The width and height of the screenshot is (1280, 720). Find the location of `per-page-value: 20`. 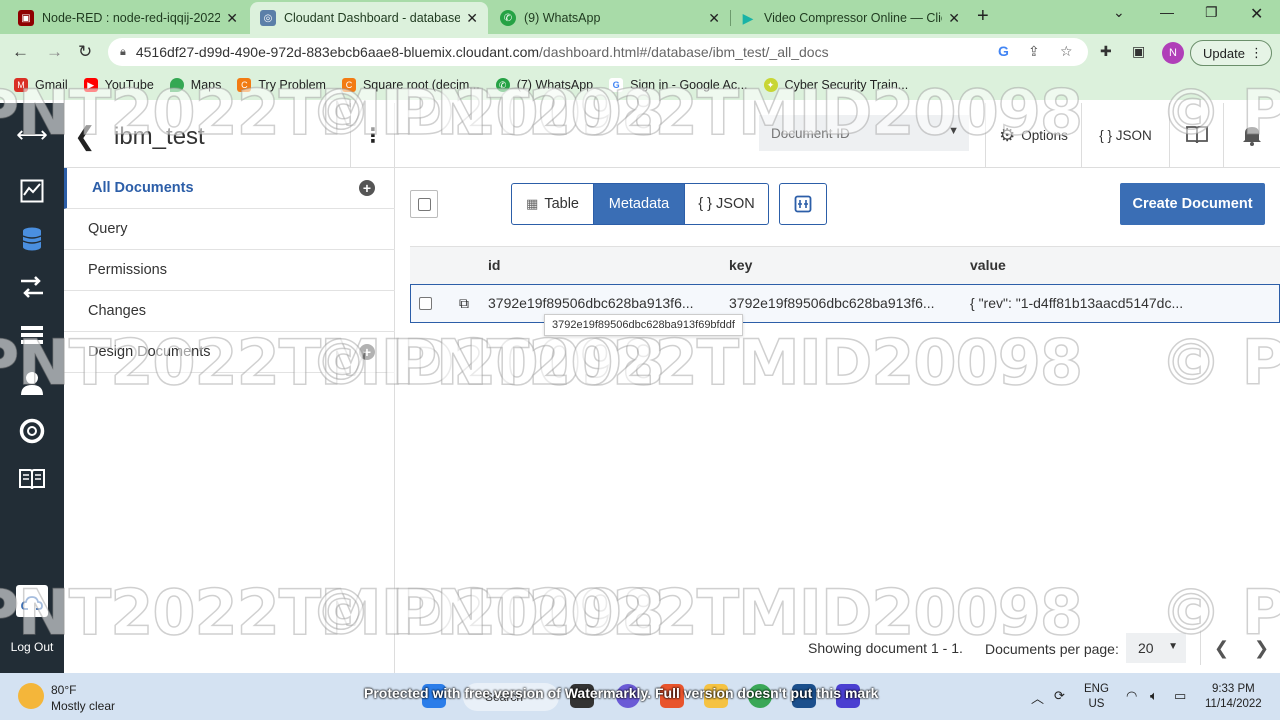

per-page-value: 20 is located at coordinates (1146, 648).